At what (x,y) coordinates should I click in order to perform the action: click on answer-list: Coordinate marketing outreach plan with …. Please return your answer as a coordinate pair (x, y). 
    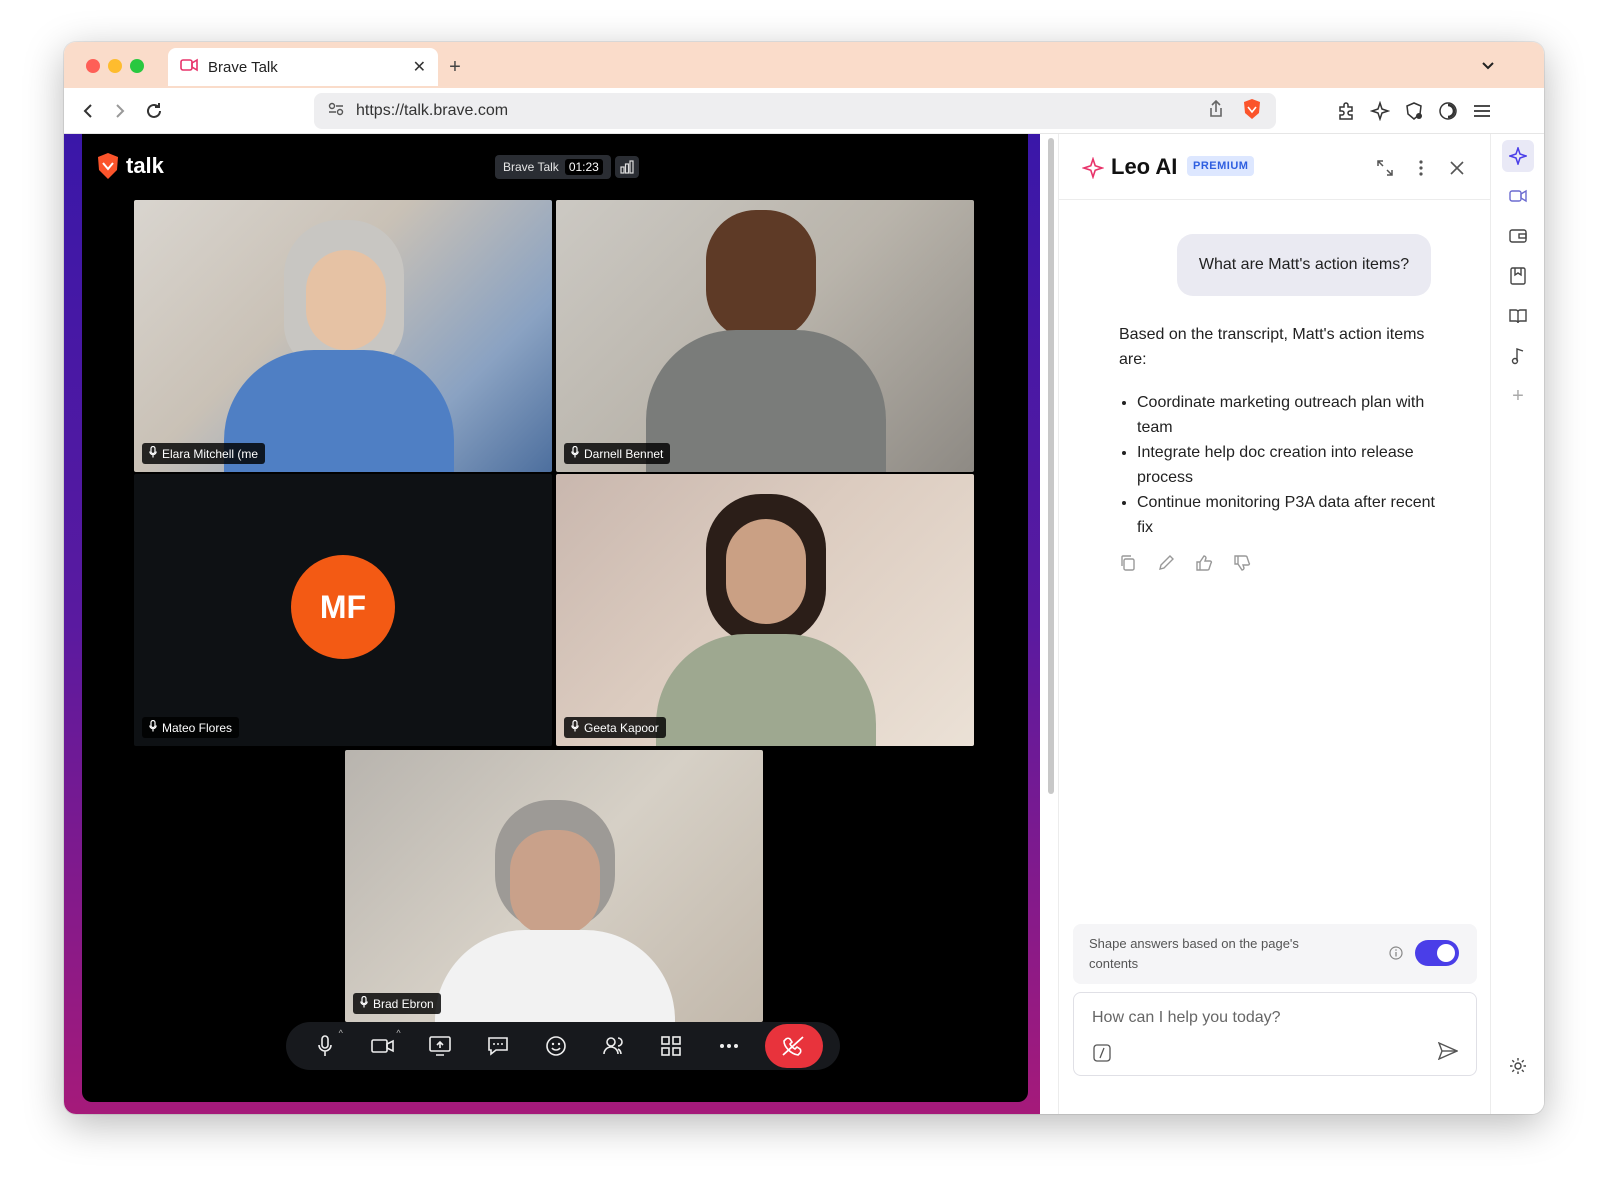
    Looking at the image, I should click on (1279, 465).